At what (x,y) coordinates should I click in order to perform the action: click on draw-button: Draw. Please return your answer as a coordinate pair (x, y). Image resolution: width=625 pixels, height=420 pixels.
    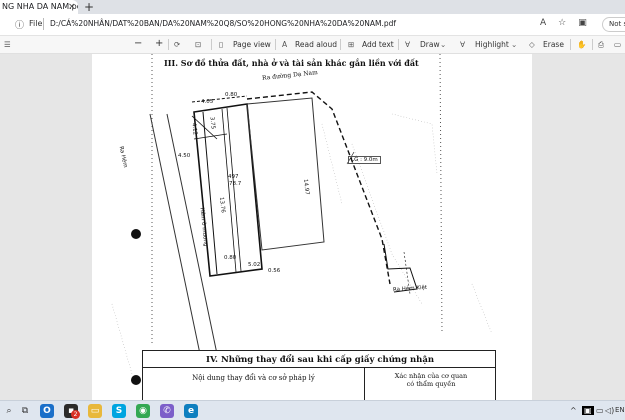
    Looking at the image, I should click on (430, 44).